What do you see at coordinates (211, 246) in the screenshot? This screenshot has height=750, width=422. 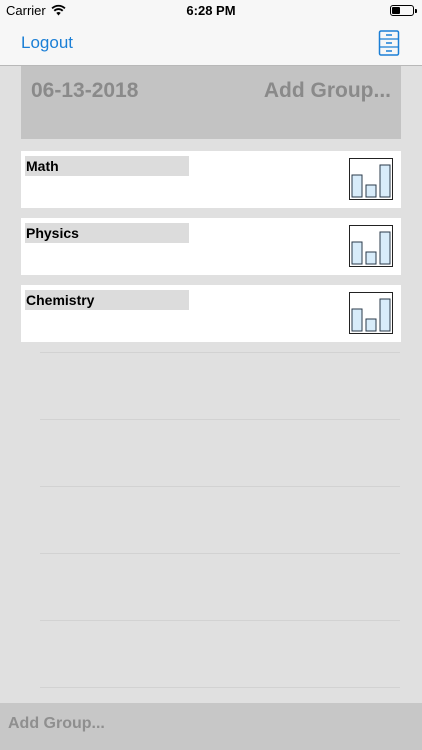 I see `group-row-physics: Physics` at bounding box center [211, 246].